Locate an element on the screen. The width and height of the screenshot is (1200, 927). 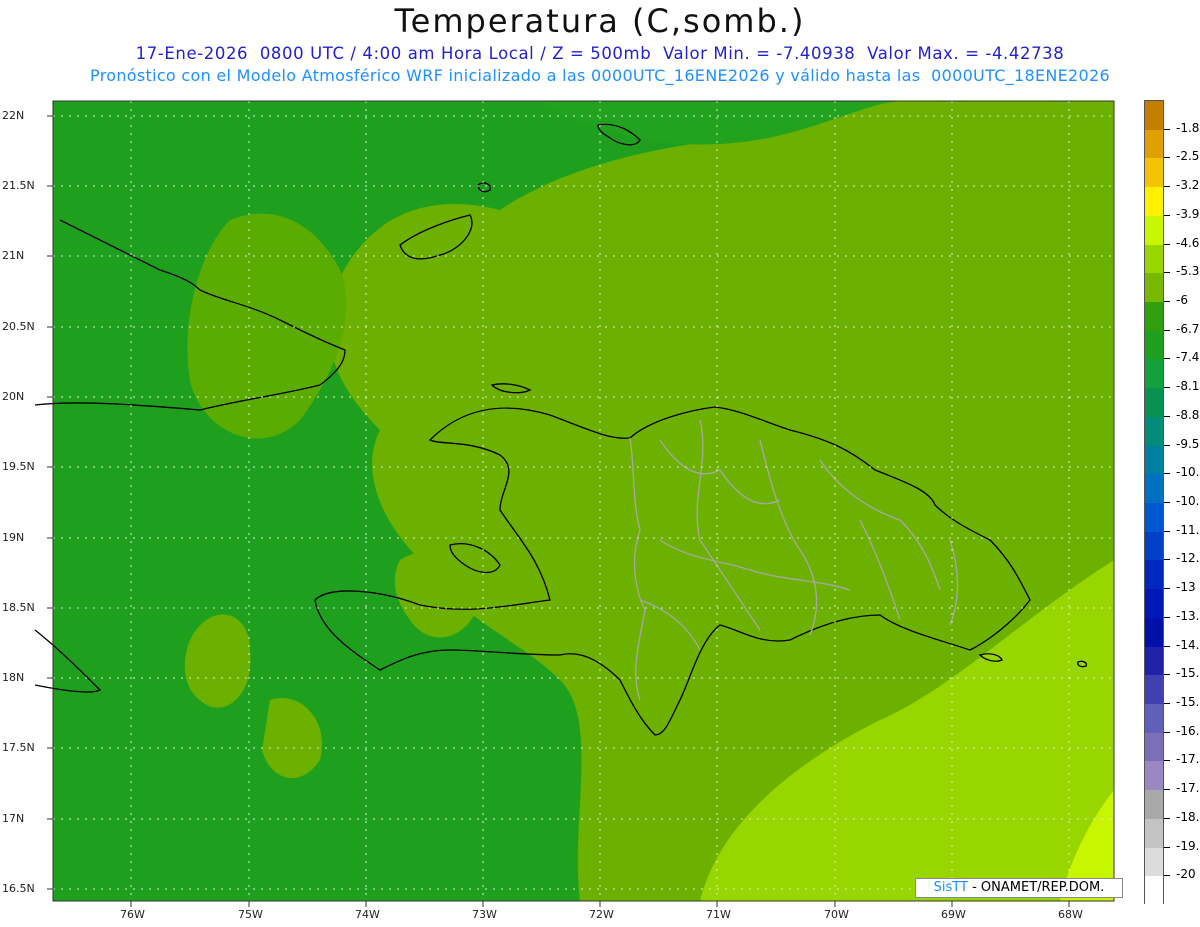
legend-label: -8.8 is located at coordinates (1188, 414).